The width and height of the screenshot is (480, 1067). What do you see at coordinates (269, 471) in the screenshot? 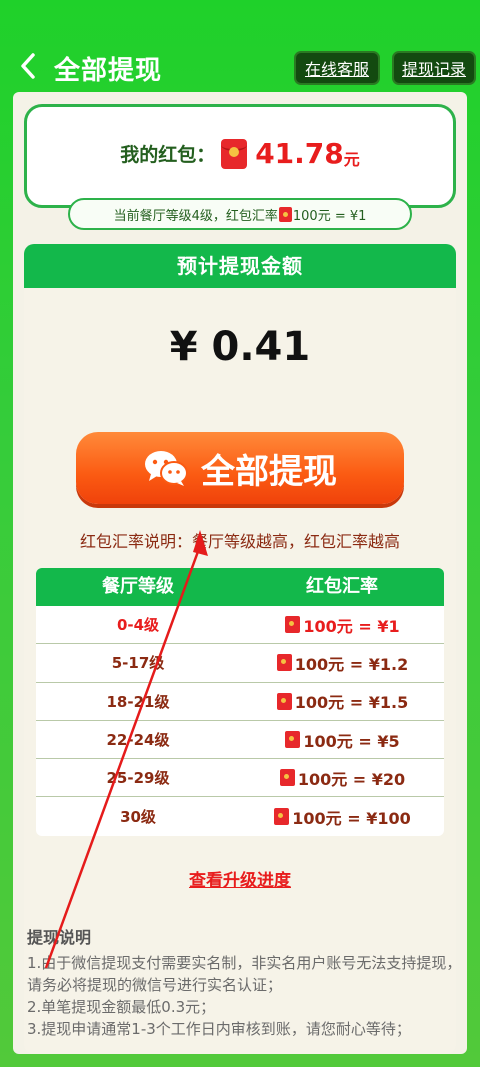
I see `withdraw-all-label: 全部提现` at bounding box center [269, 471].